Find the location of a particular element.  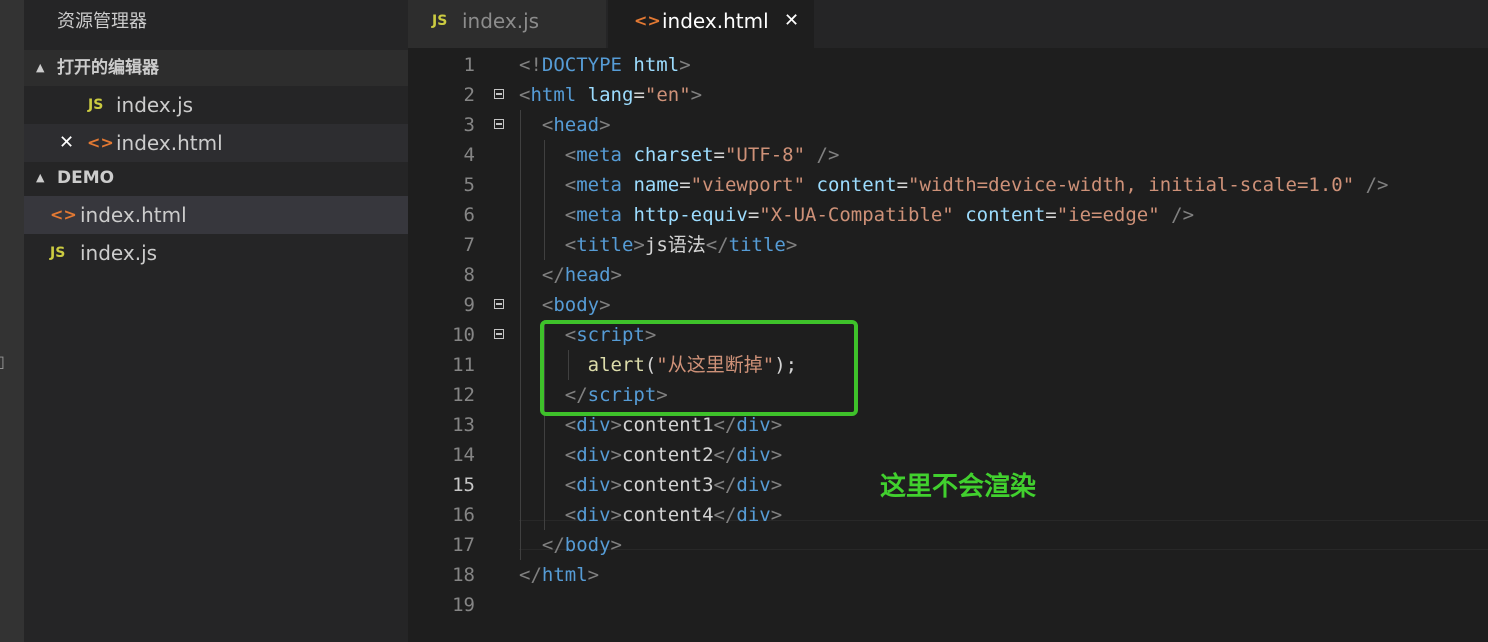

open-editors-label: 打开的编辑器 is located at coordinates (108, 68).